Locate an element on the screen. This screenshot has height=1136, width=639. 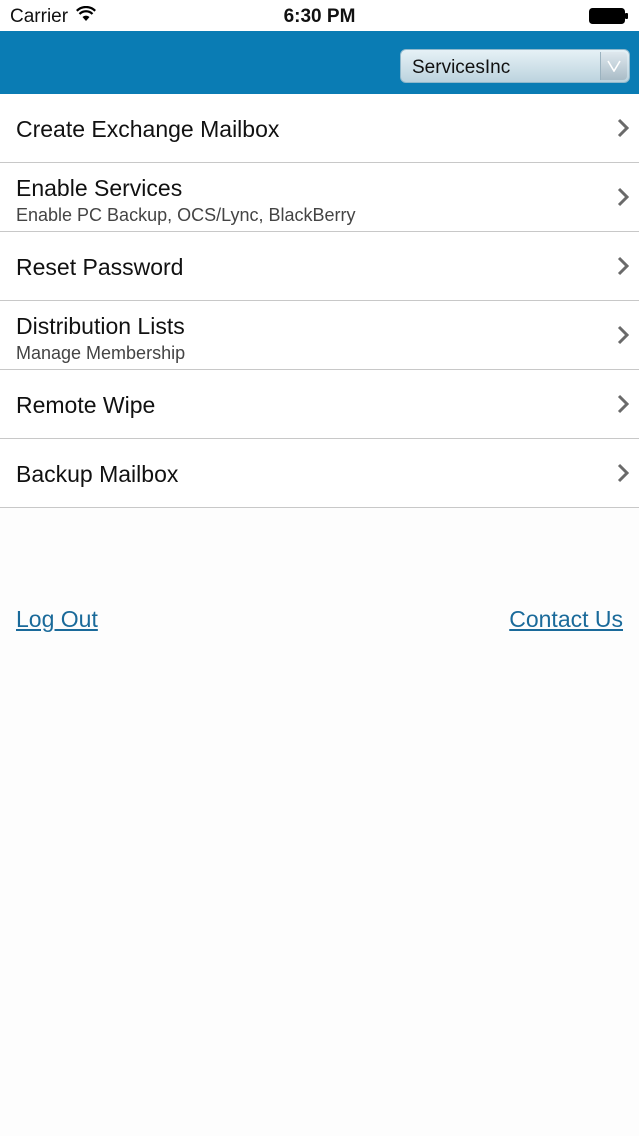
menu-item-reset-password: Reset Password is located at coordinates (319, 266).